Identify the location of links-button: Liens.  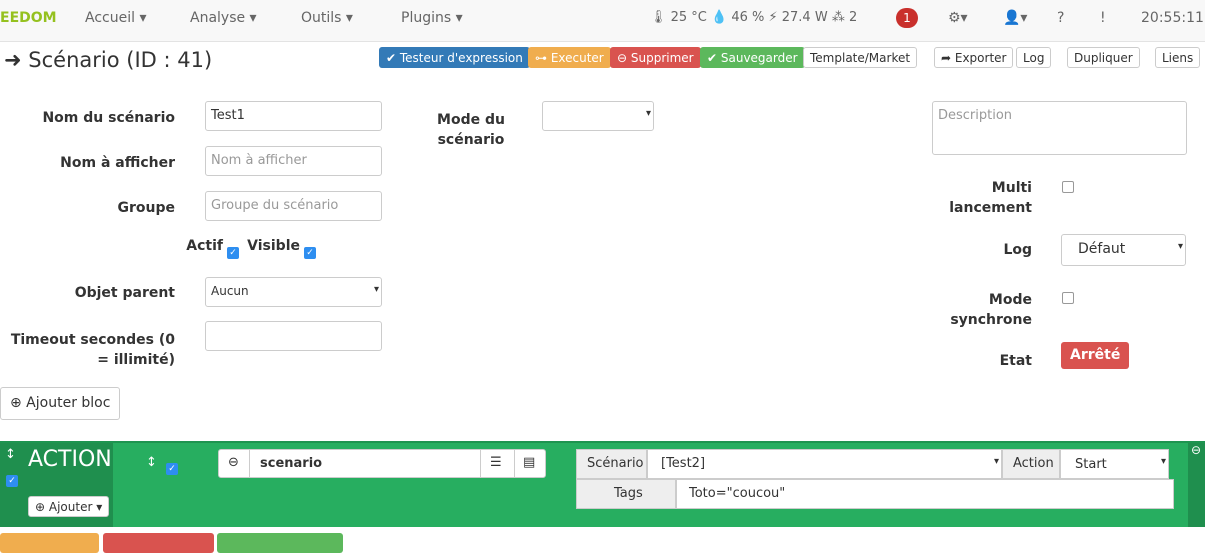
(1178, 57).